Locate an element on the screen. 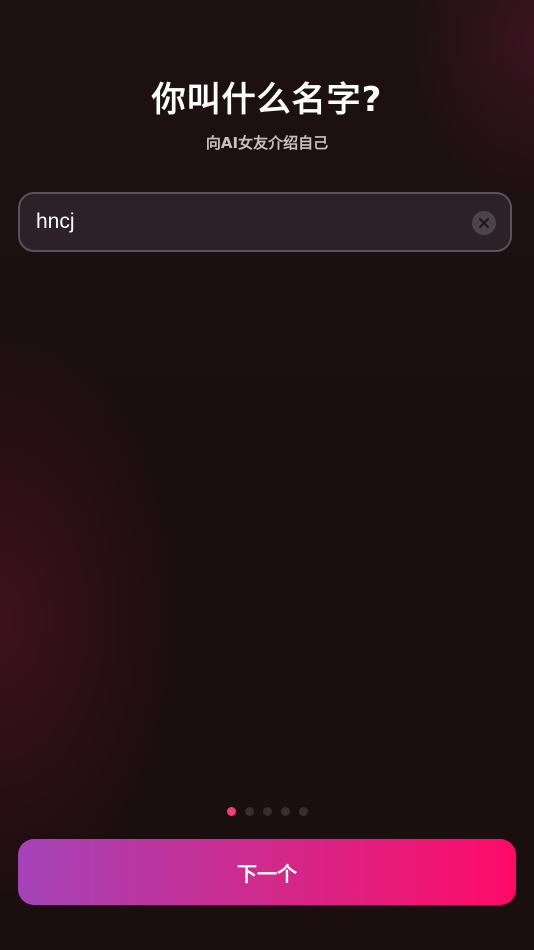  name-input is located at coordinates (246, 222).